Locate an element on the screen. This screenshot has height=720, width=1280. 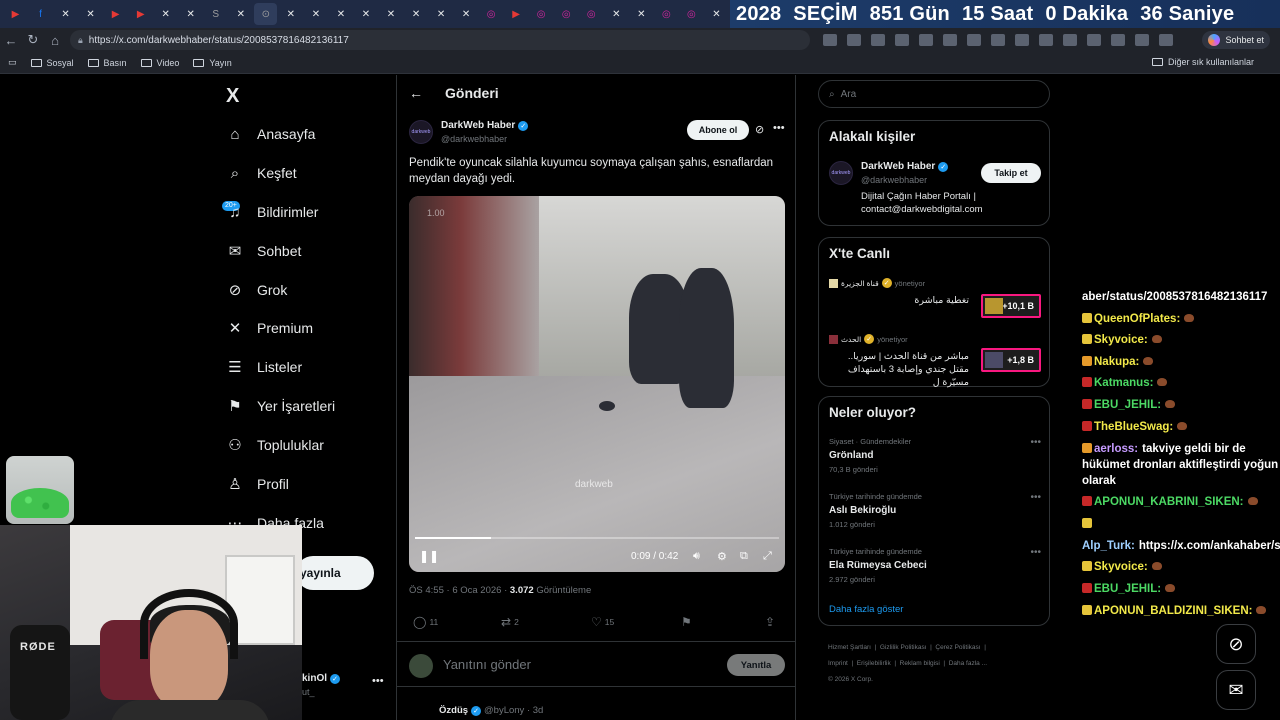
nav-chat: ✉ Sohbet is located at coordinates (264, 251).